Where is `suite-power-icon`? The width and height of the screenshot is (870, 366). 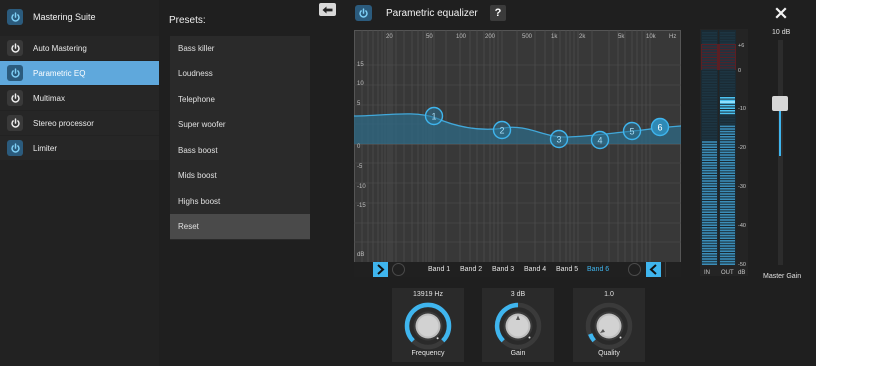
suite-power-icon is located at coordinates (15, 17).